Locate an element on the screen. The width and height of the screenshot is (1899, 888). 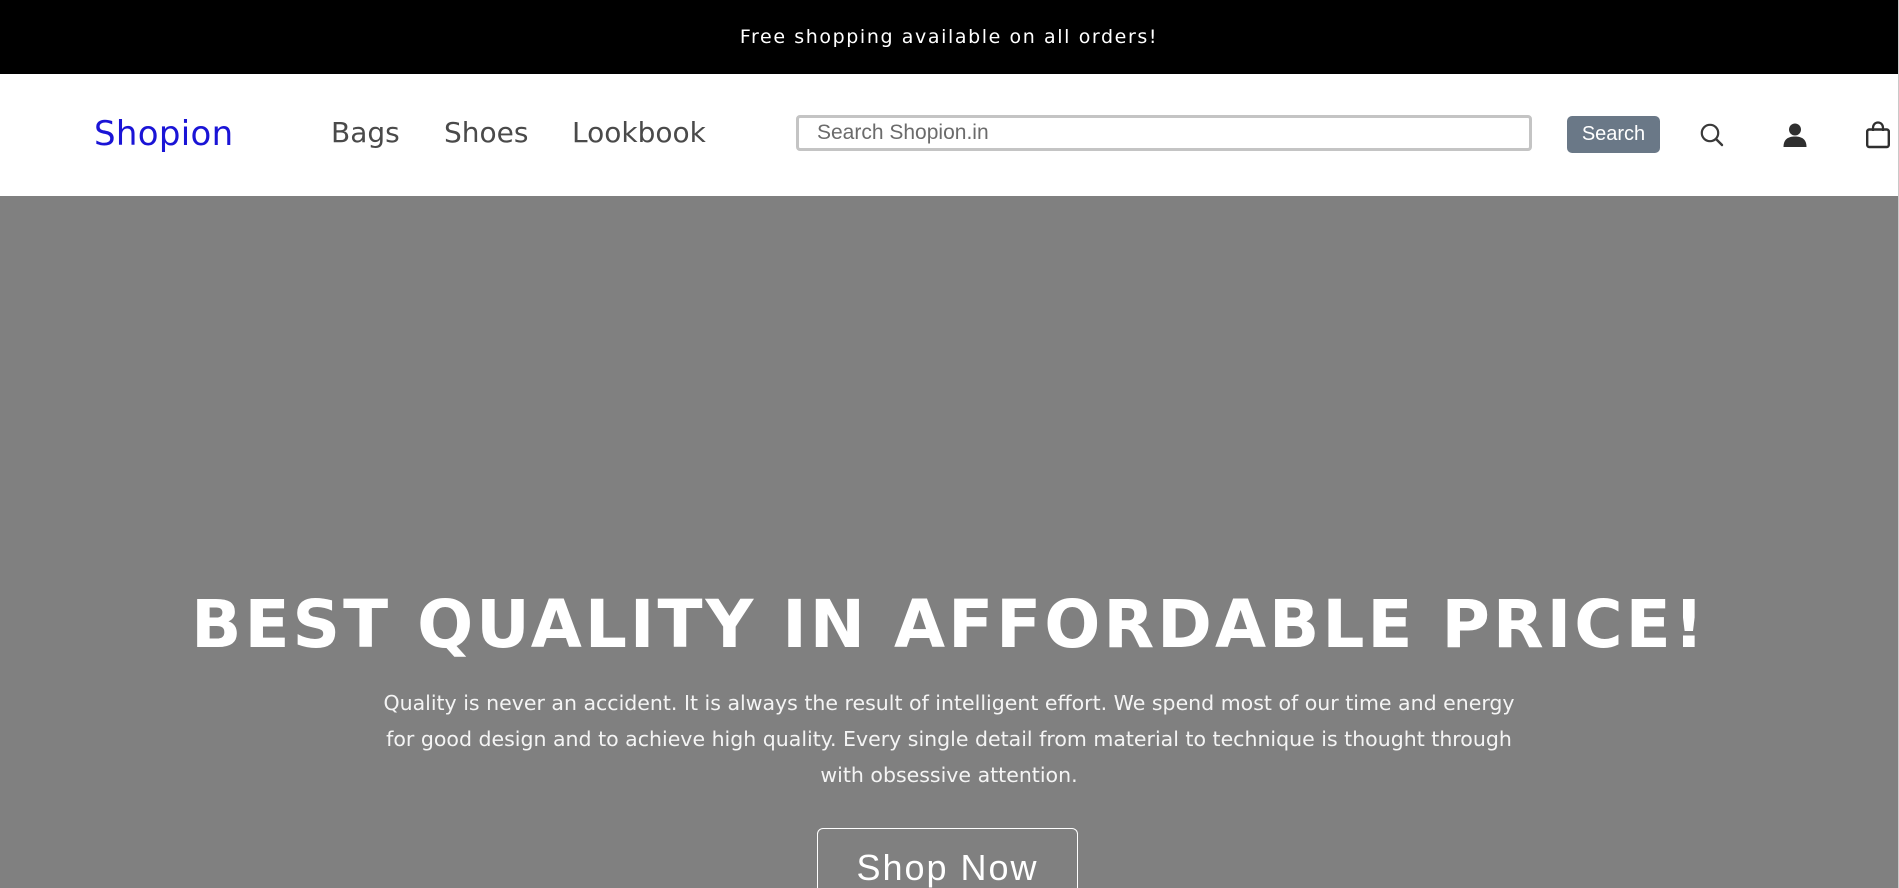
search-input is located at coordinates (1164, 133).